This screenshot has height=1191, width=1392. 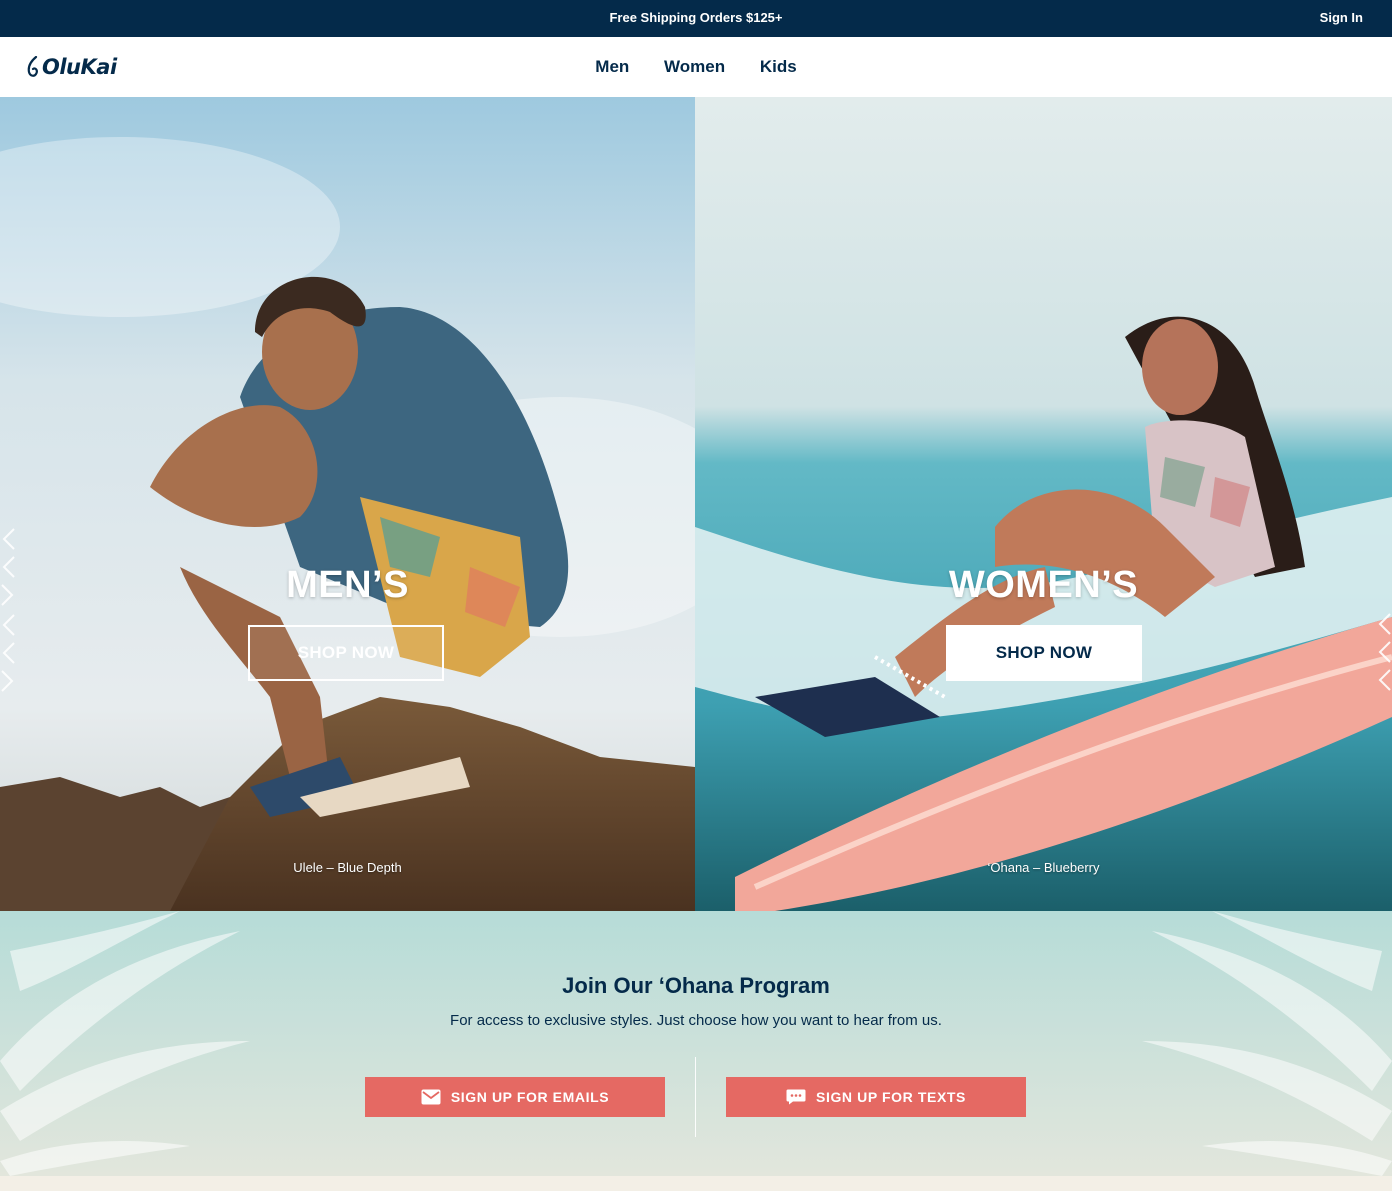 What do you see at coordinates (431, 1097) in the screenshot?
I see `mail-icon` at bounding box center [431, 1097].